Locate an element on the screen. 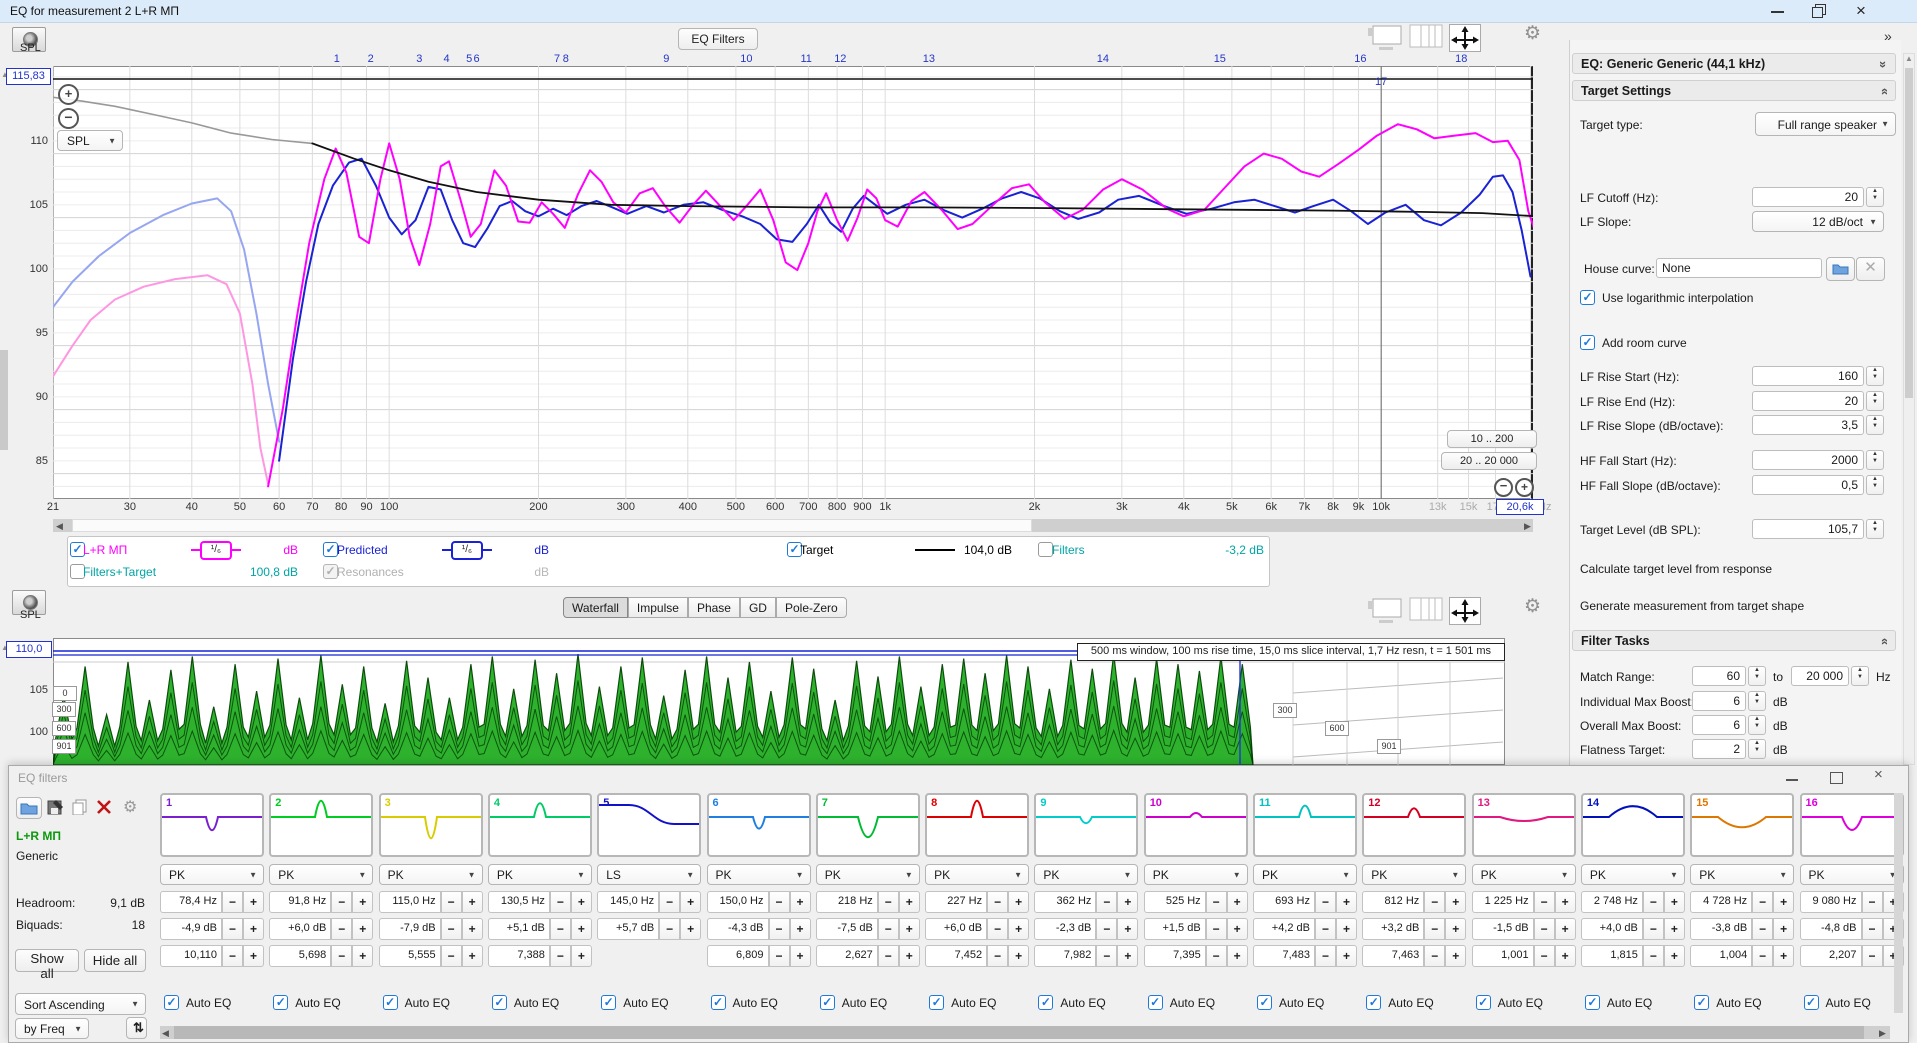  close-button: × is located at coordinates (1861, 11).